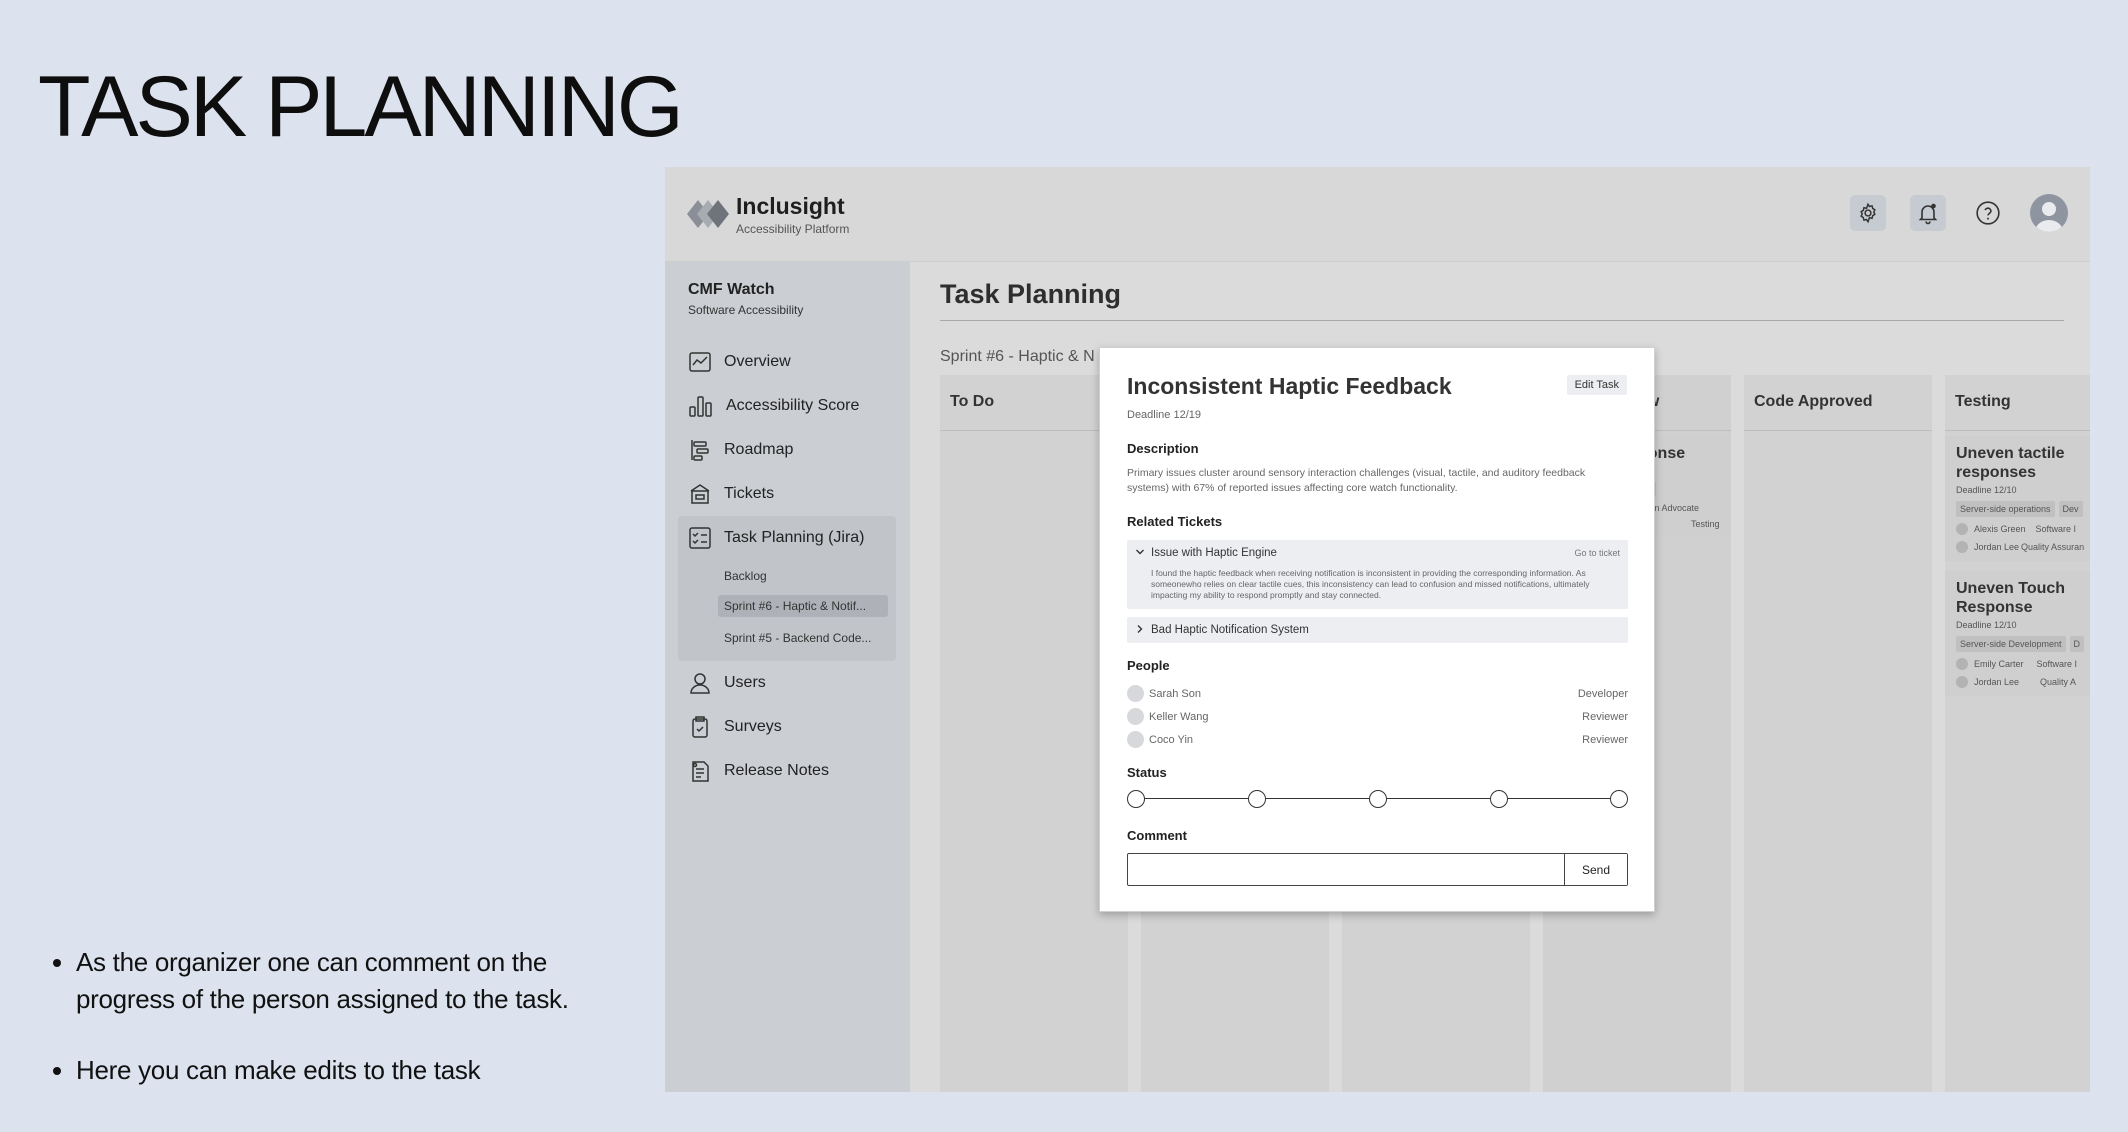 The height and width of the screenshot is (1132, 2128). What do you see at coordinates (1502, 320) in the screenshot?
I see `title-divider` at bounding box center [1502, 320].